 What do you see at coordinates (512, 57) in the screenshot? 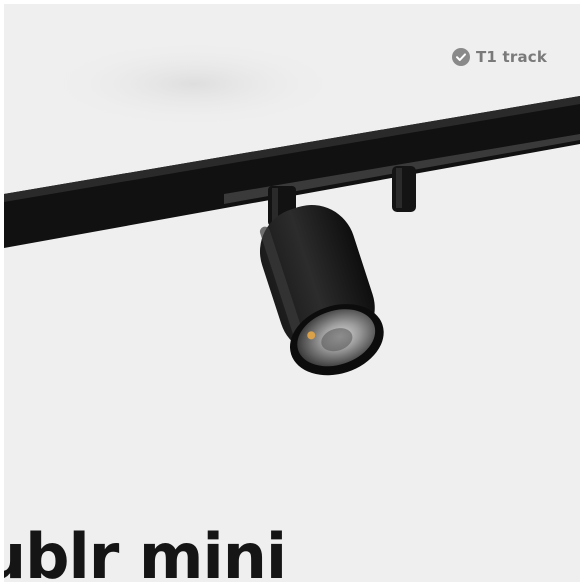
I see `badge-label: T1 track` at bounding box center [512, 57].